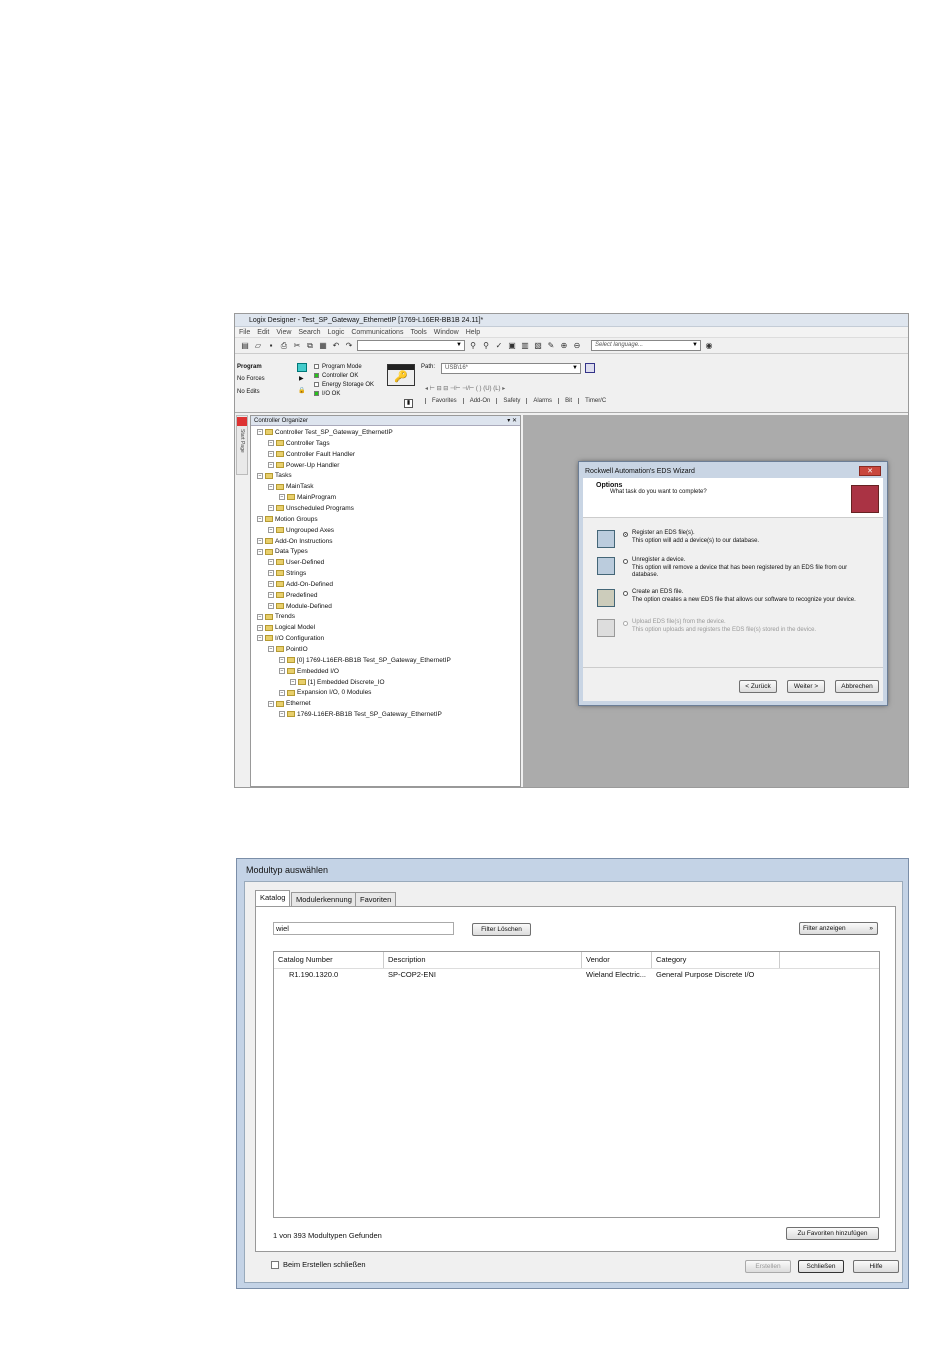 This screenshot has height=1369, width=950. What do you see at coordinates (512, 346) in the screenshot?
I see `online-icon: ▣` at bounding box center [512, 346].